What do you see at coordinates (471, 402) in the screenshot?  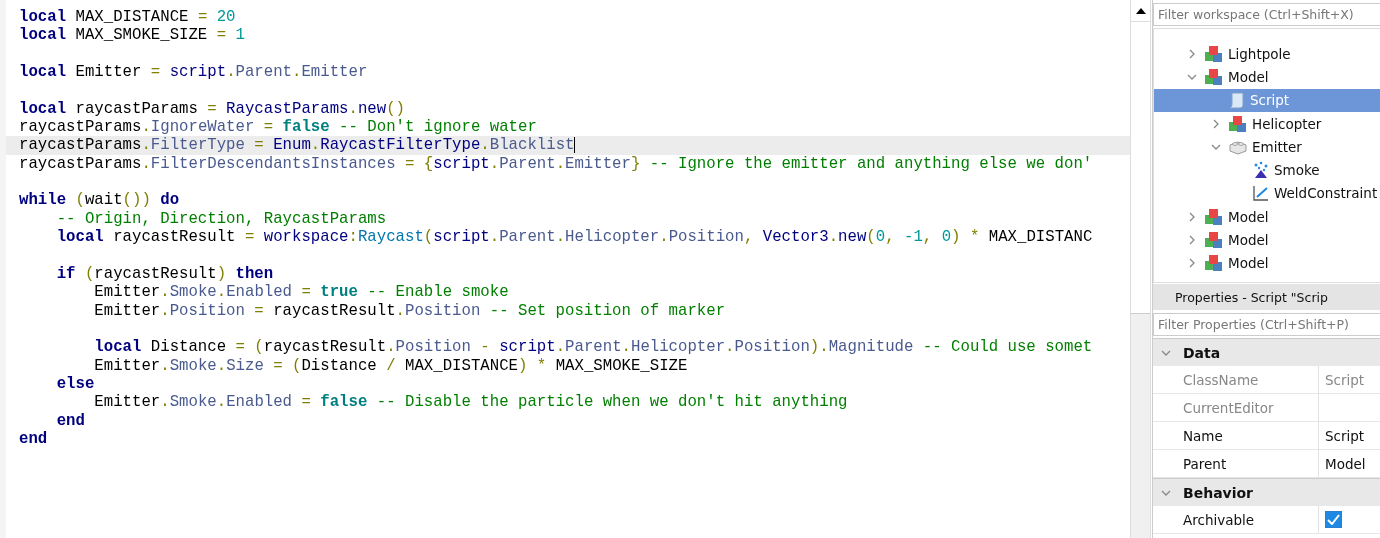 I see `code-line: Emitter.Smoke.Enabled = false -- Disable the particle when we don't hit anything` at bounding box center [471, 402].